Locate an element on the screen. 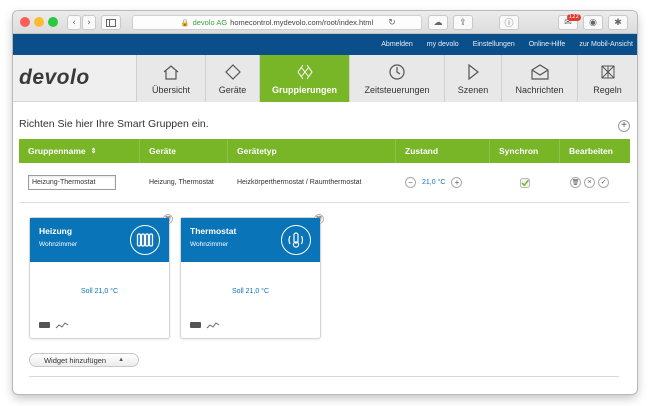  check-icon: ✓ is located at coordinates (603, 182).